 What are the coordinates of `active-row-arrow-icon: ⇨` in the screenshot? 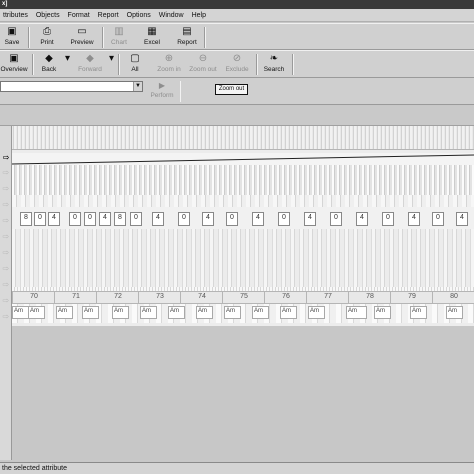 It's located at (6, 158).